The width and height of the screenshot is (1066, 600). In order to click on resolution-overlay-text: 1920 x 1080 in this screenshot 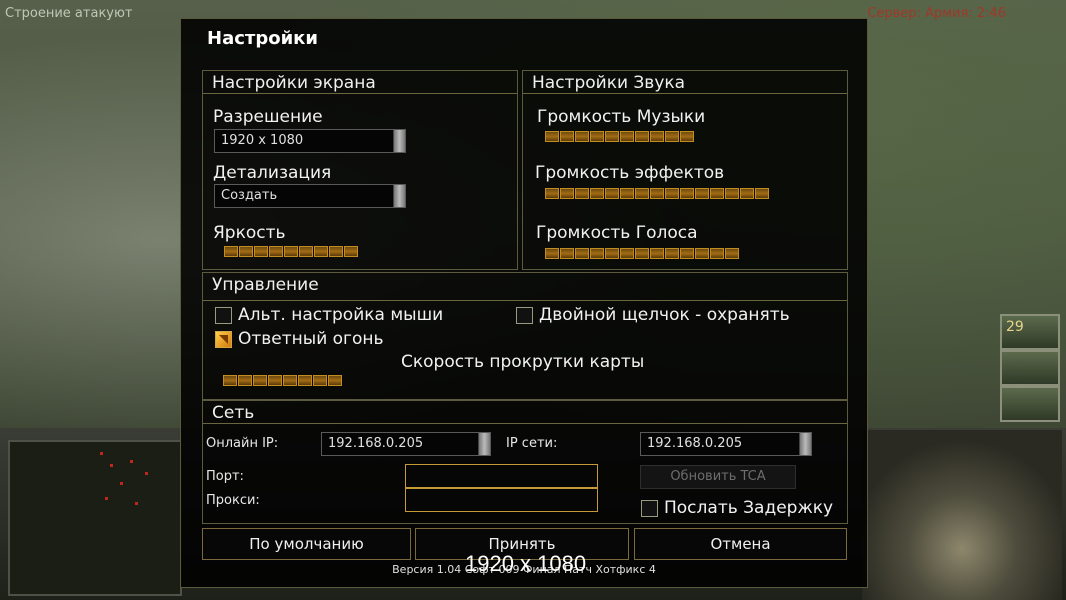, I will do `click(526, 563)`.